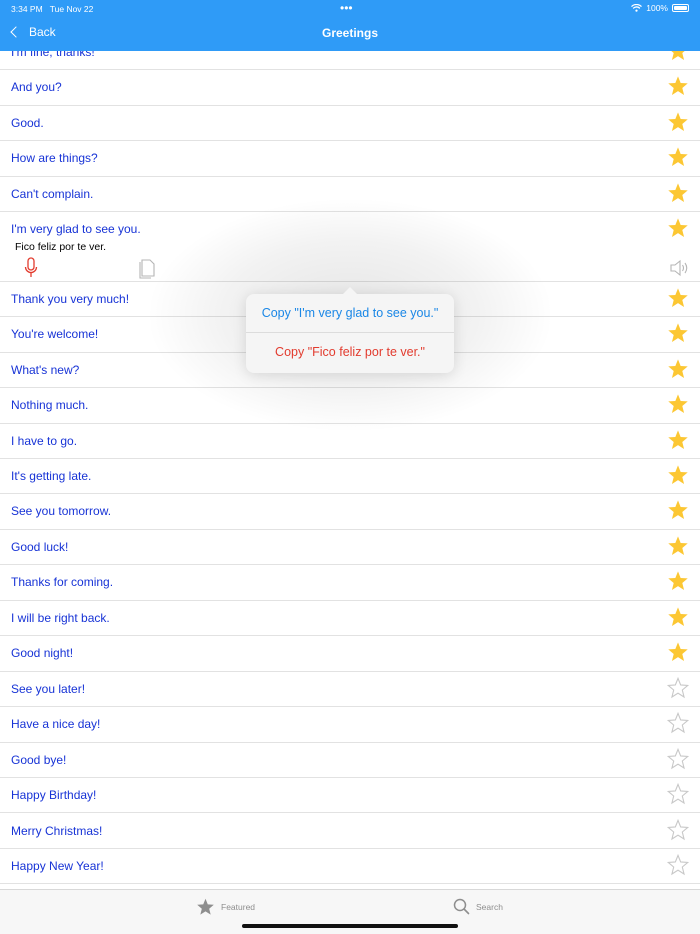 Image resolution: width=700 pixels, height=934 pixels. What do you see at coordinates (48, 688) in the screenshot?
I see `phrase-text: See you later!` at bounding box center [48, 688].